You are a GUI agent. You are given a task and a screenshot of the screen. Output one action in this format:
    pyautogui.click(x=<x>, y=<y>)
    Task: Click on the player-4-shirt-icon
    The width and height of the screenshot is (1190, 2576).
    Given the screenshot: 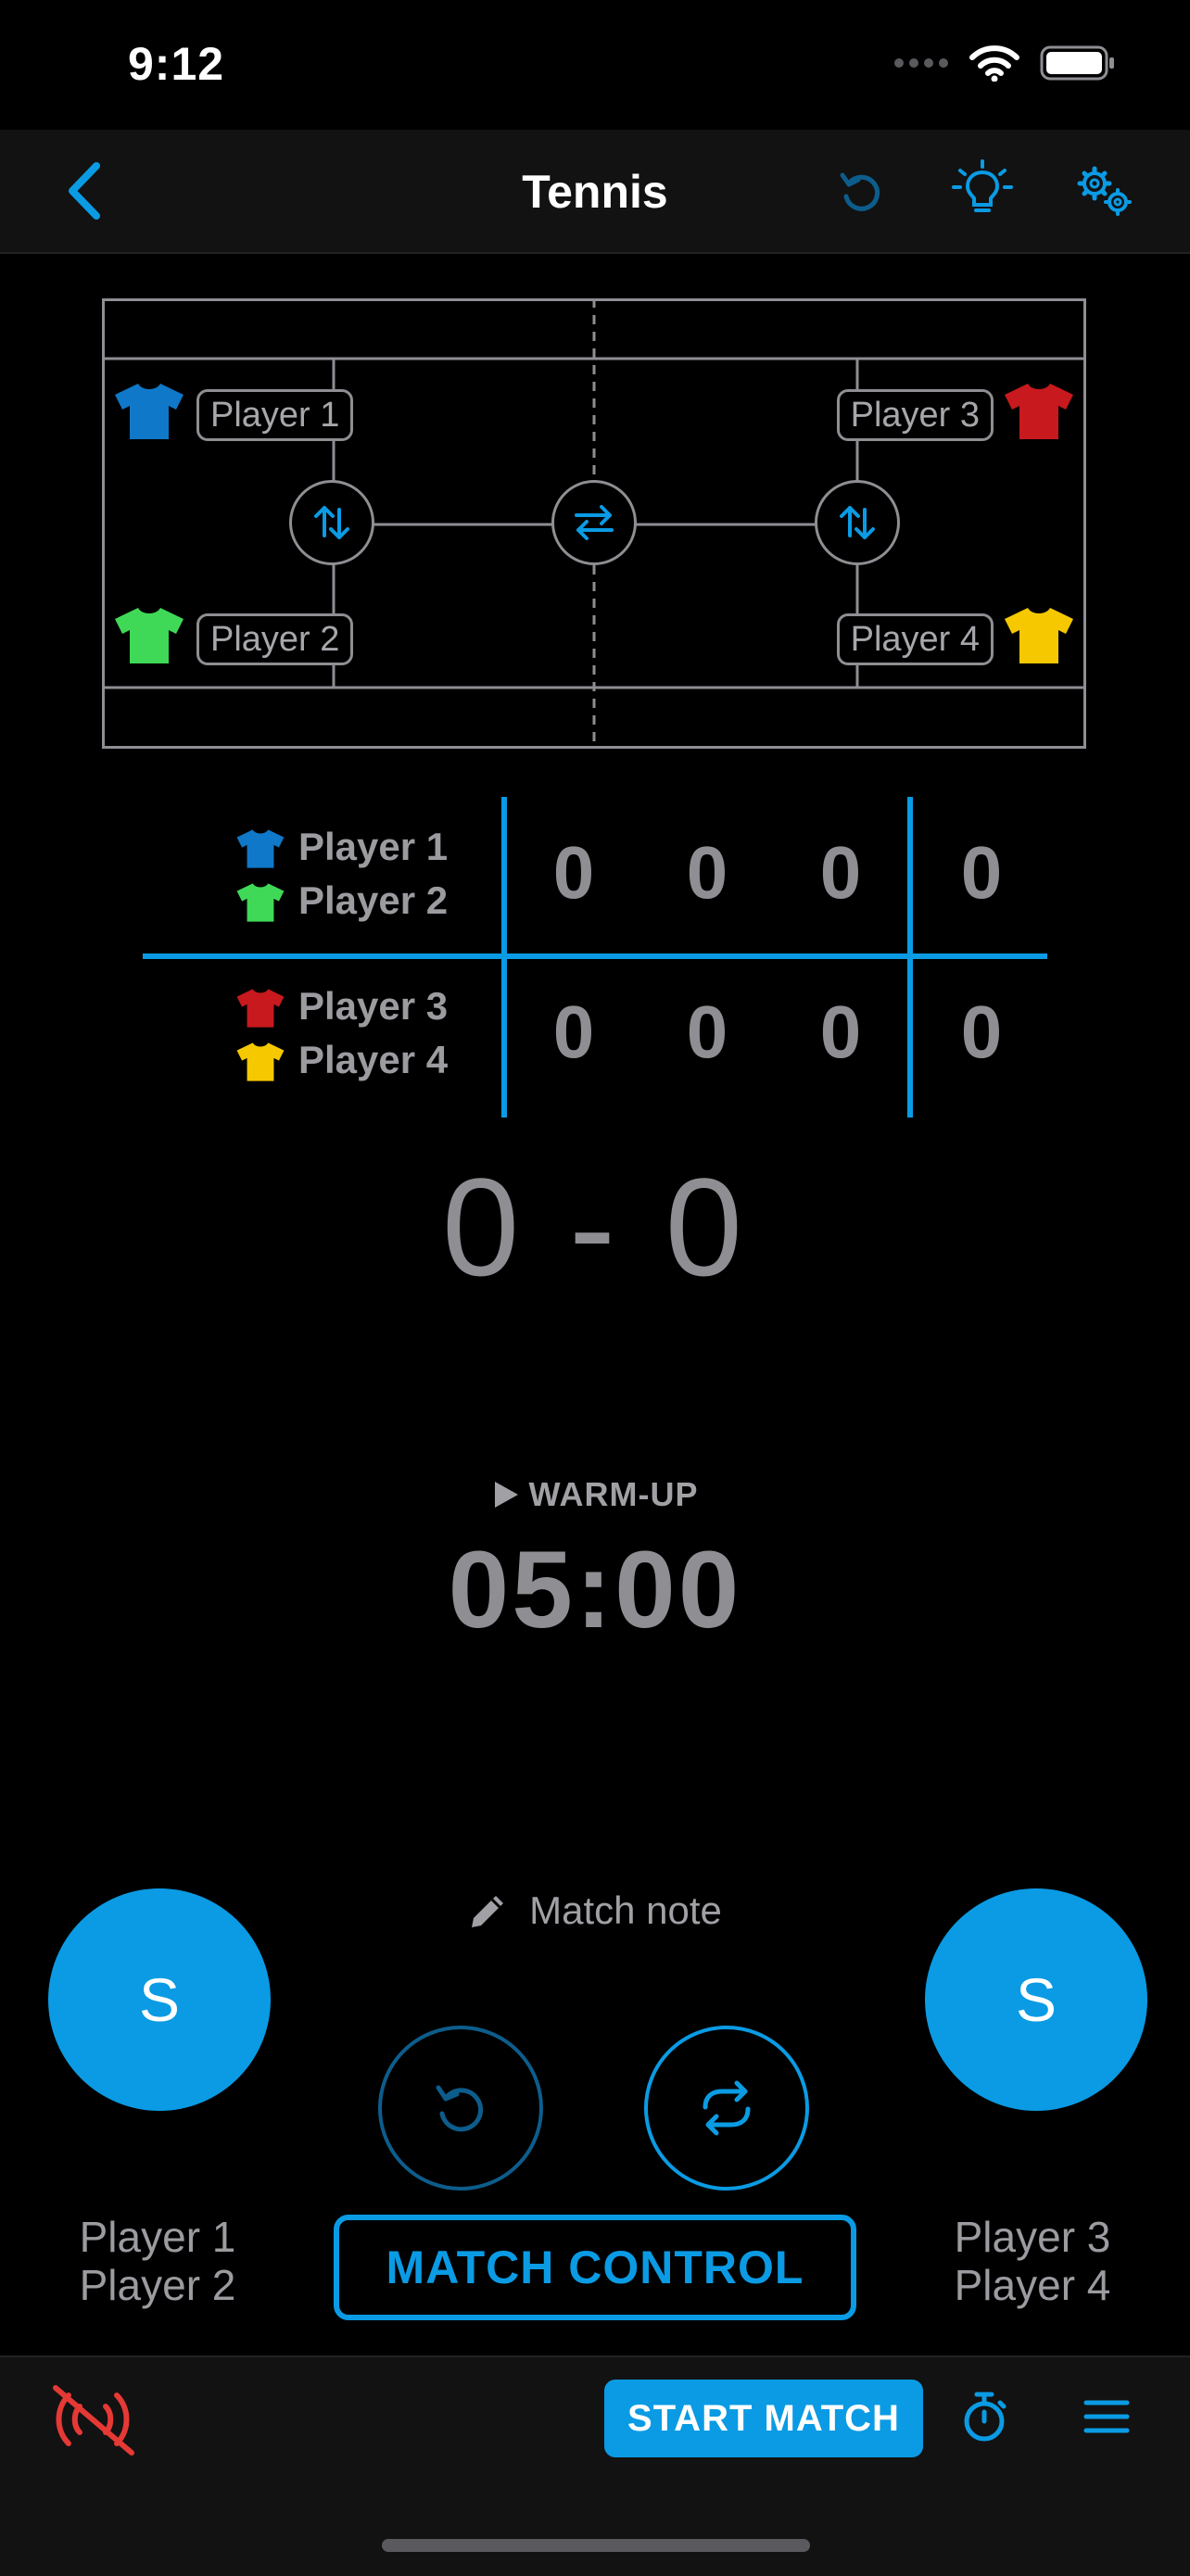 What is the action you would take?
    pyautogui.click(x=1039, y=635)
    